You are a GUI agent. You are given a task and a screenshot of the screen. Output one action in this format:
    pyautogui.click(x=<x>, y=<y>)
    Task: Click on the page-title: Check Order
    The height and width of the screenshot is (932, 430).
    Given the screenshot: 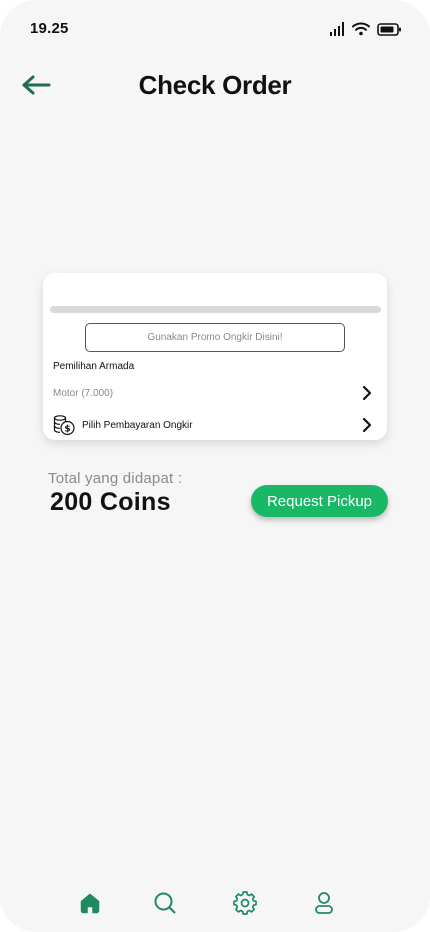 What is the action you would take?
    pyautogui.click(x=215, y=85)
    